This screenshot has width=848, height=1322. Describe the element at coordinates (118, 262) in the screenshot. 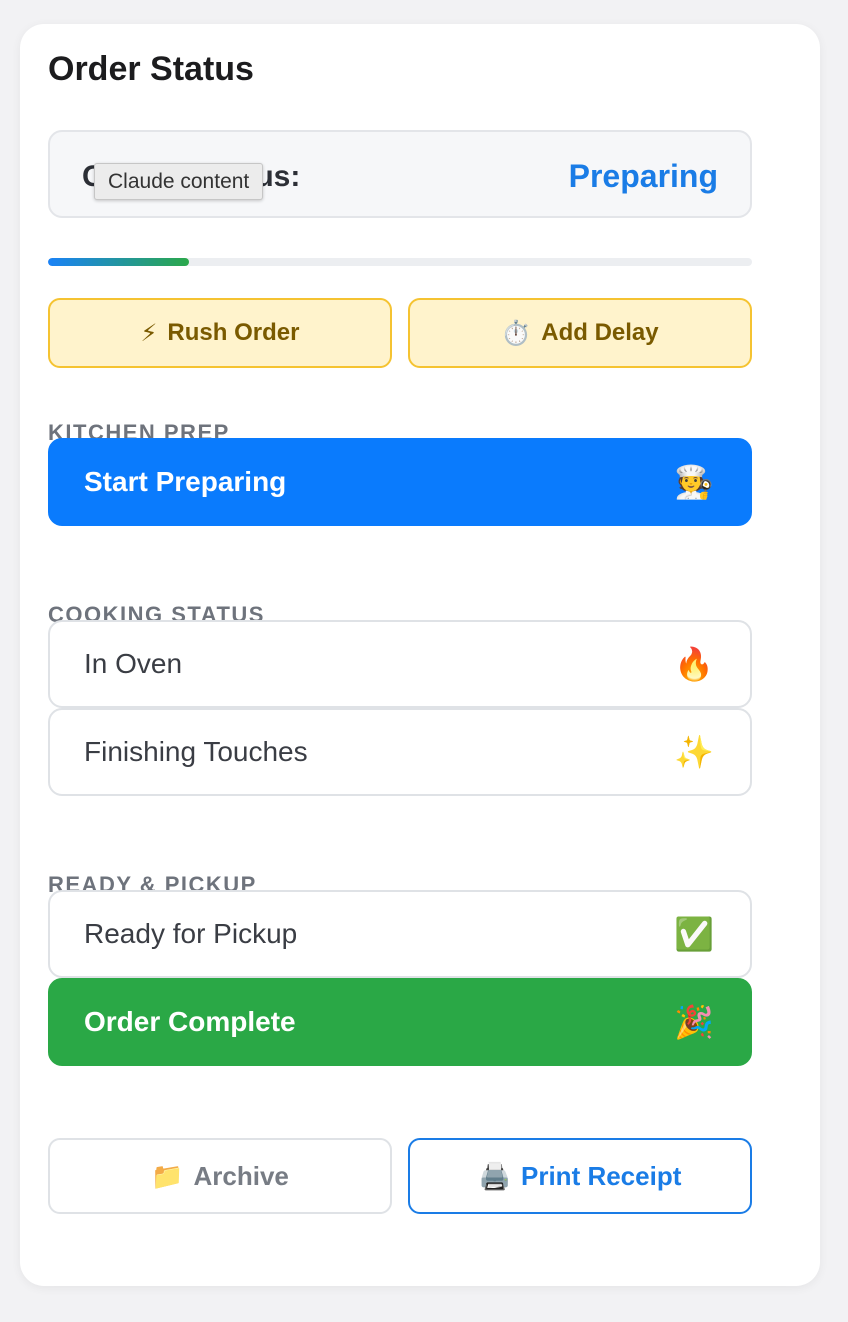

I see `progress-fill` at that location.